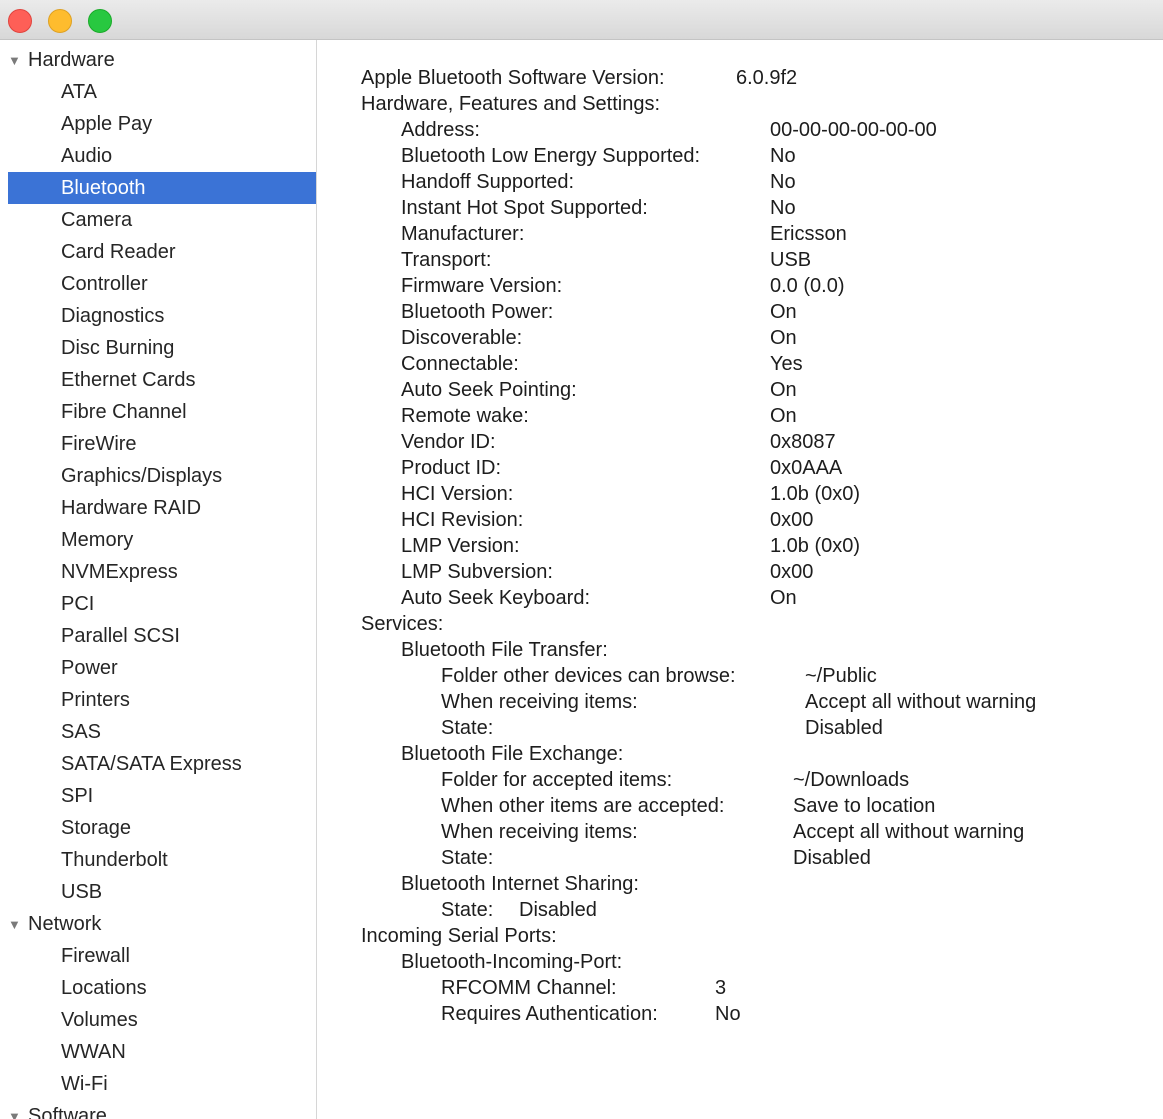 The height and width of the screenshot is (1119, 1163). I want to click on info-key: HCI Version:, so click(457, 494).